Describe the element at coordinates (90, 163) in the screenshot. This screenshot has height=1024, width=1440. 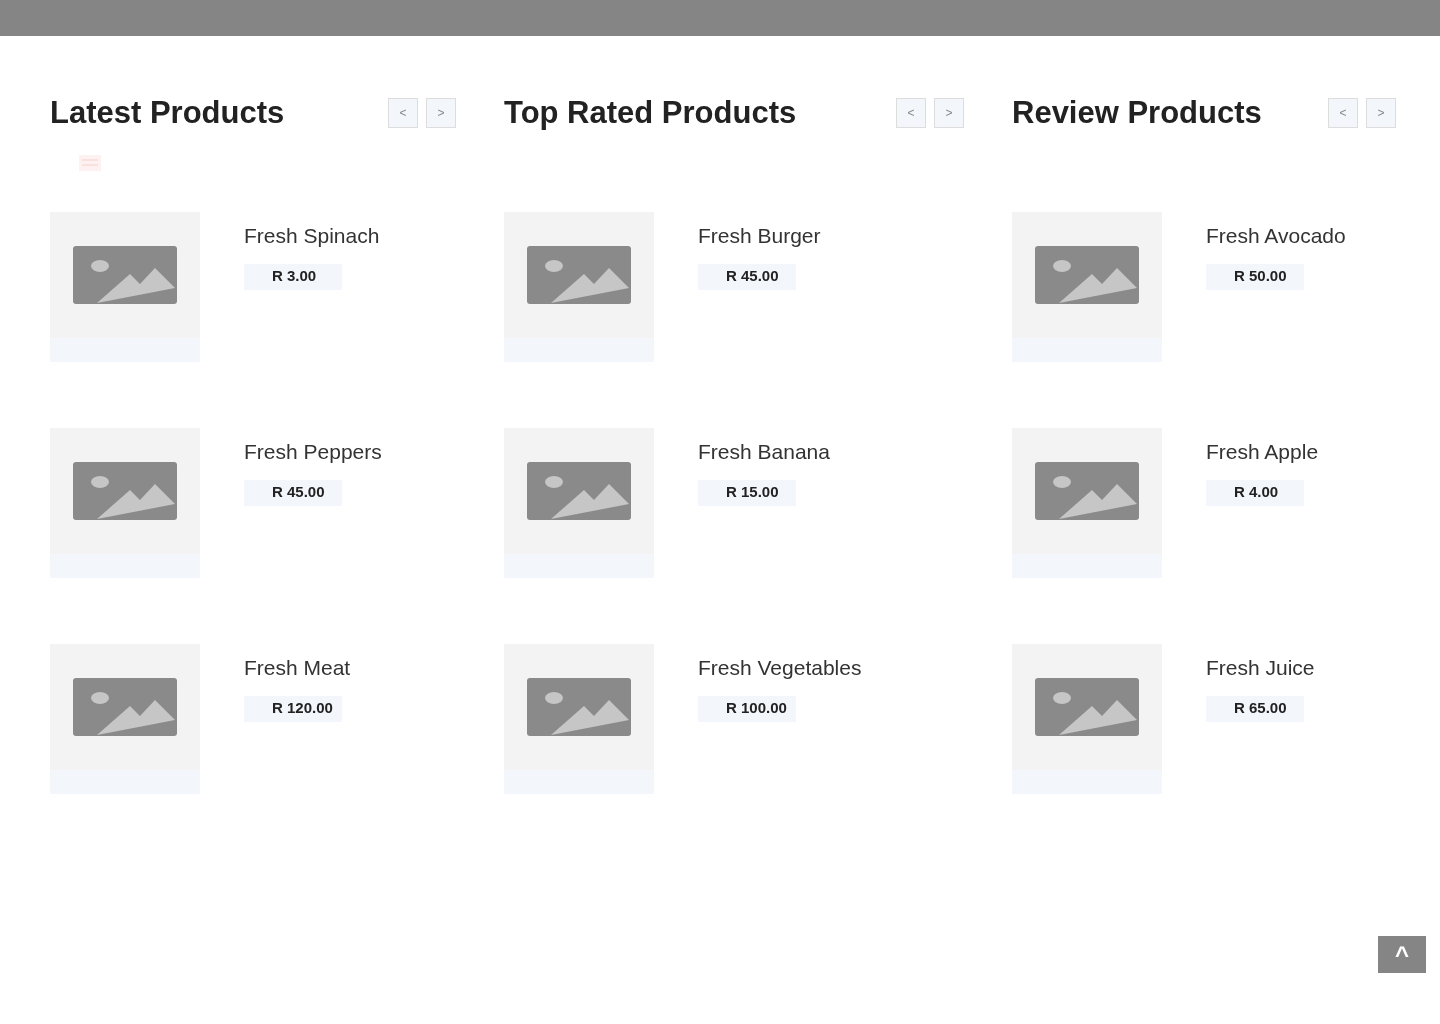
I see `menu-icon` at that location.